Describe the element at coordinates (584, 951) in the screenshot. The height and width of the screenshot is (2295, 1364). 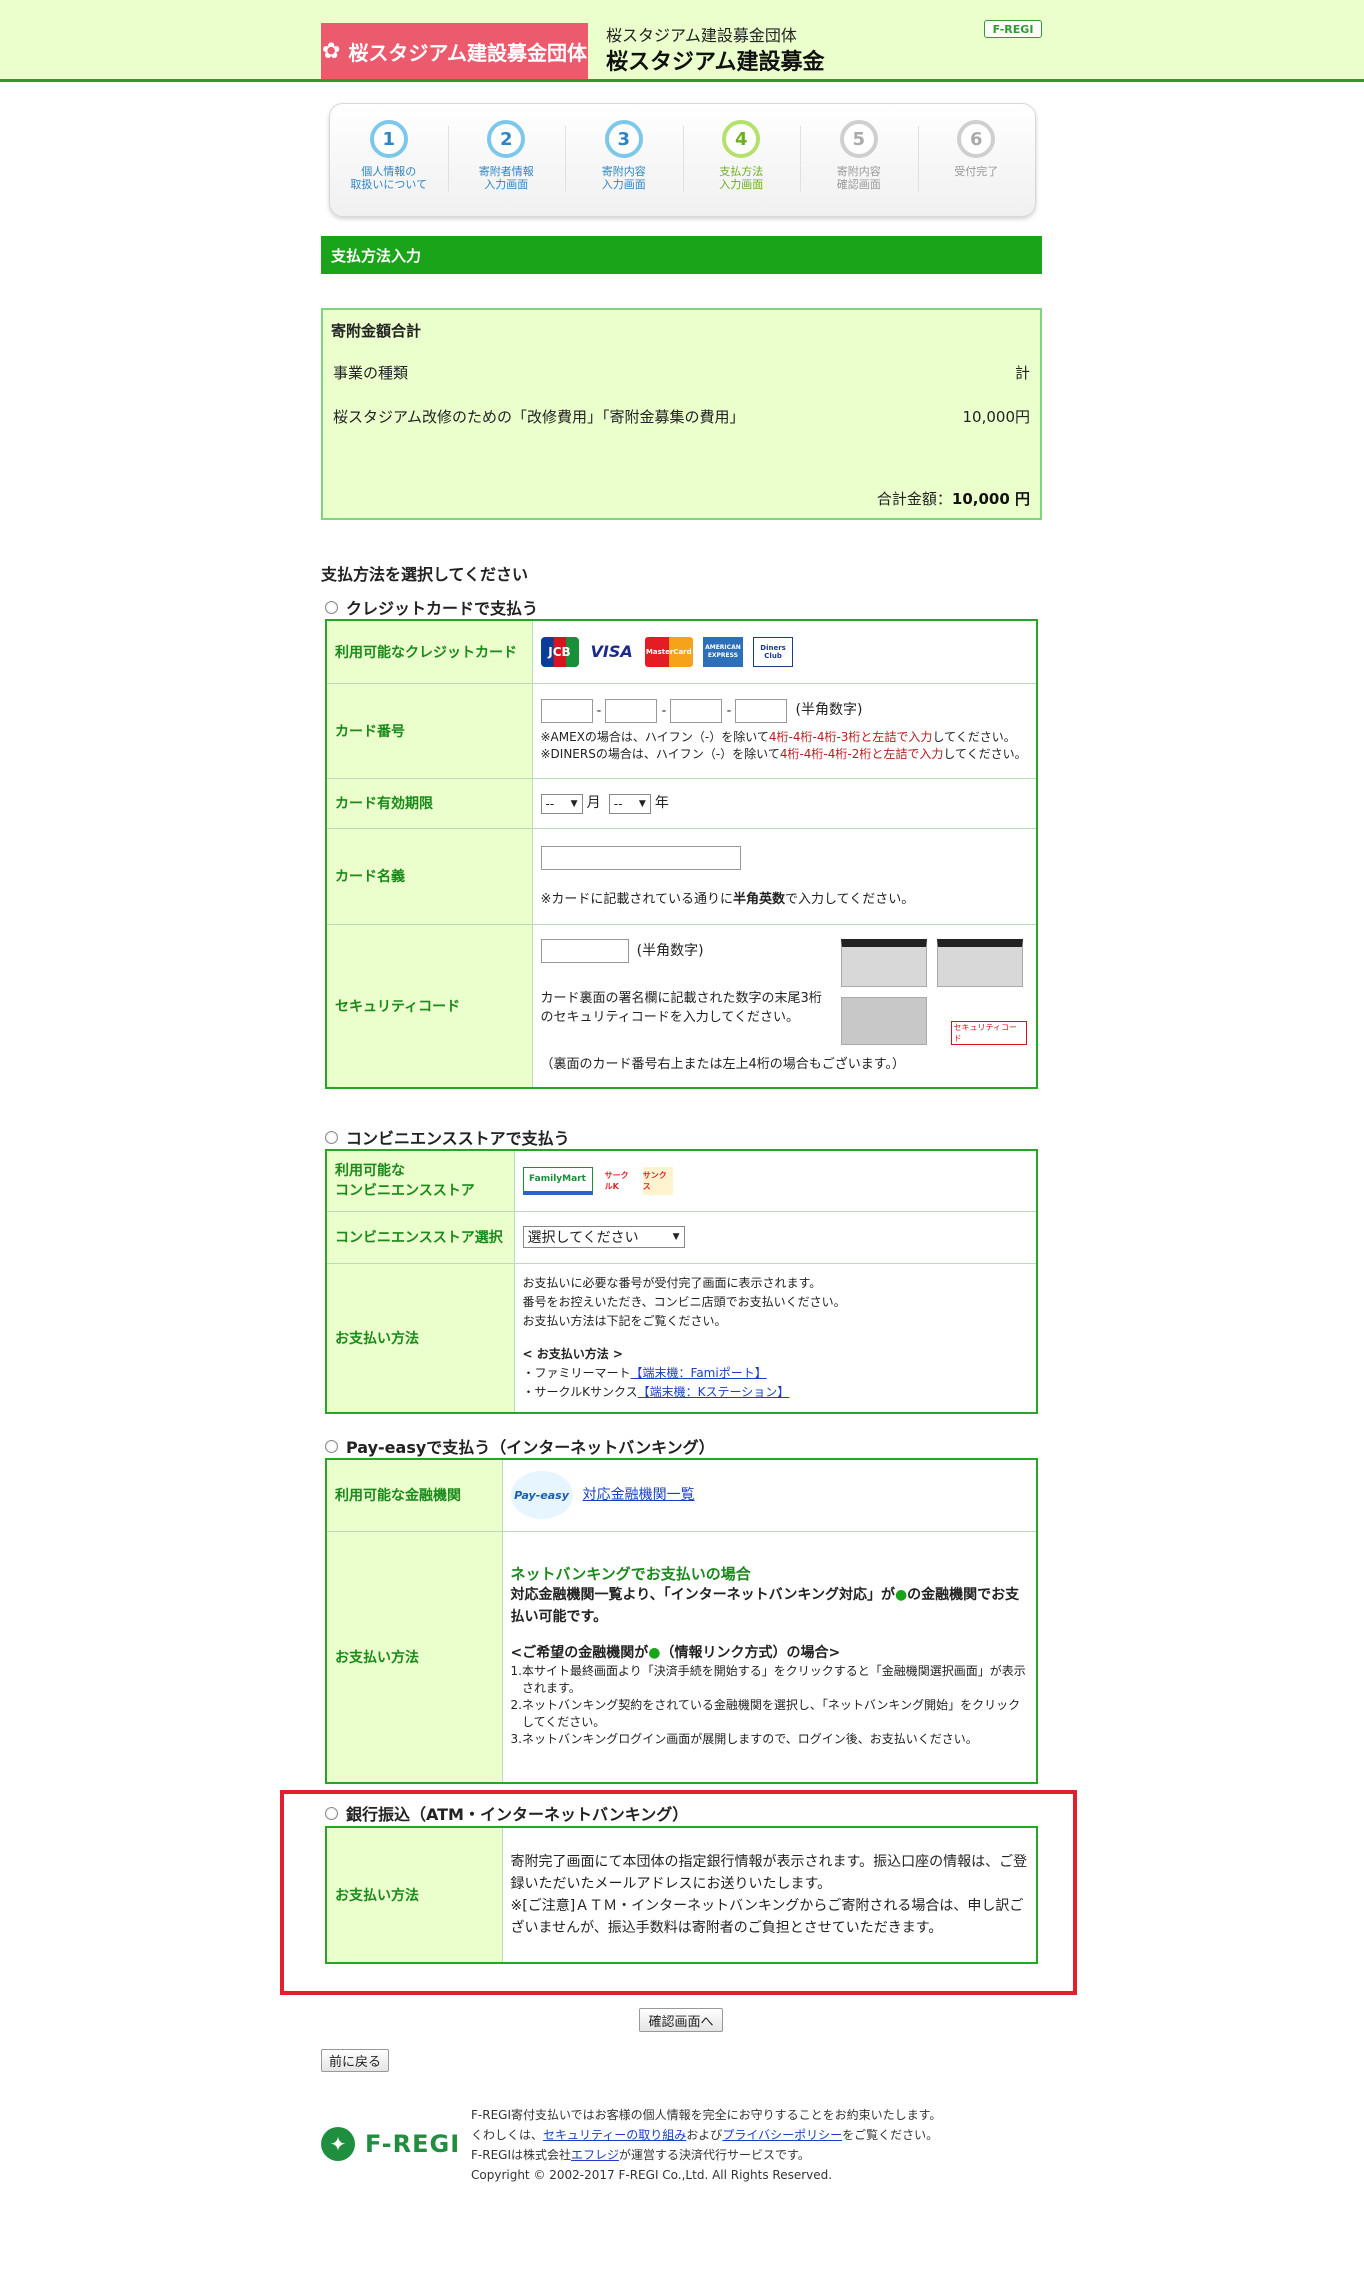
I see `security-code-input` at that location.